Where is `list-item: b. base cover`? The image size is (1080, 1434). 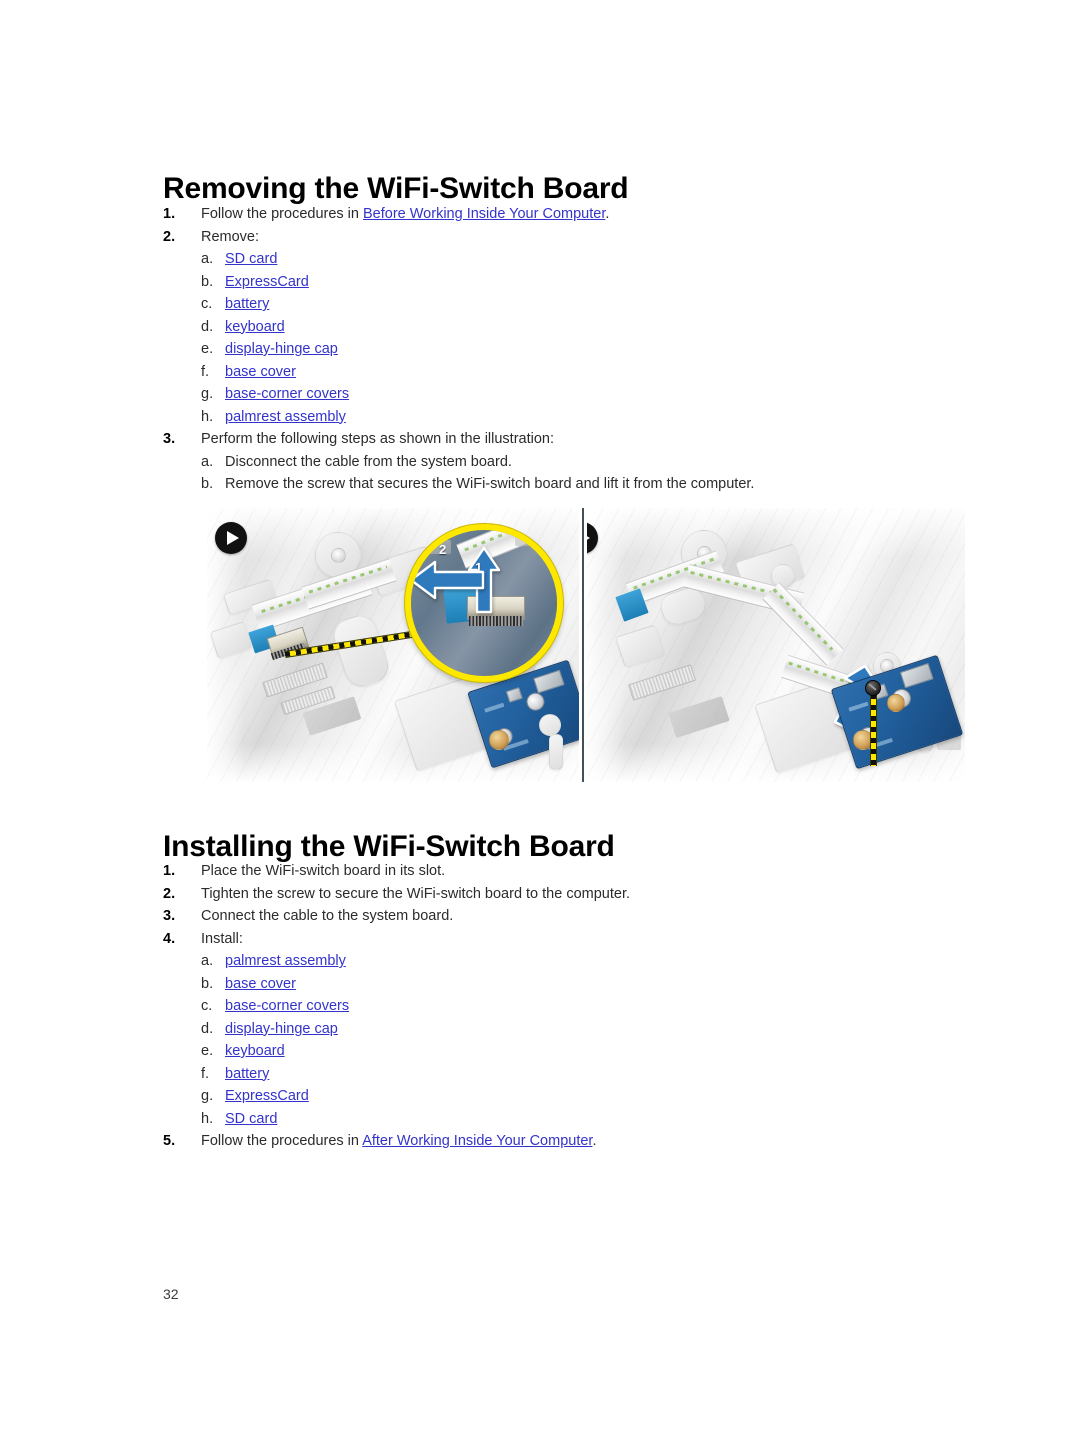
list-item: b. base cover is located at coordinates (513, 984).